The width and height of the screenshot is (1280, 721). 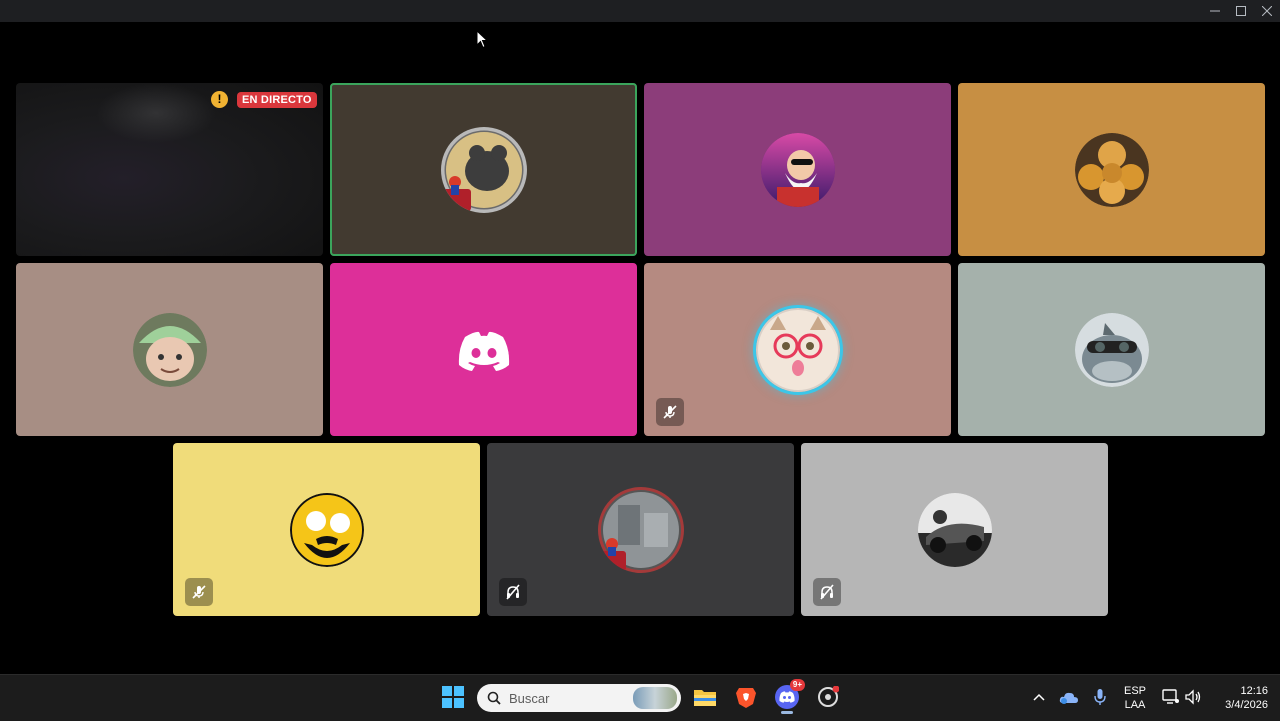 I want to click on tile-user-yellow-face, so click(x=326, y=529).